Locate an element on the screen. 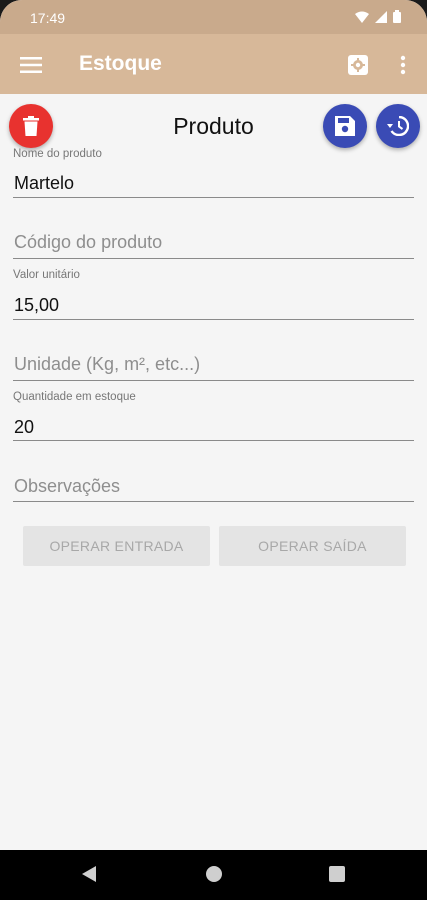 The height and width of the screenshot is (900, 427). save-button is located at coordinates (345, 126).